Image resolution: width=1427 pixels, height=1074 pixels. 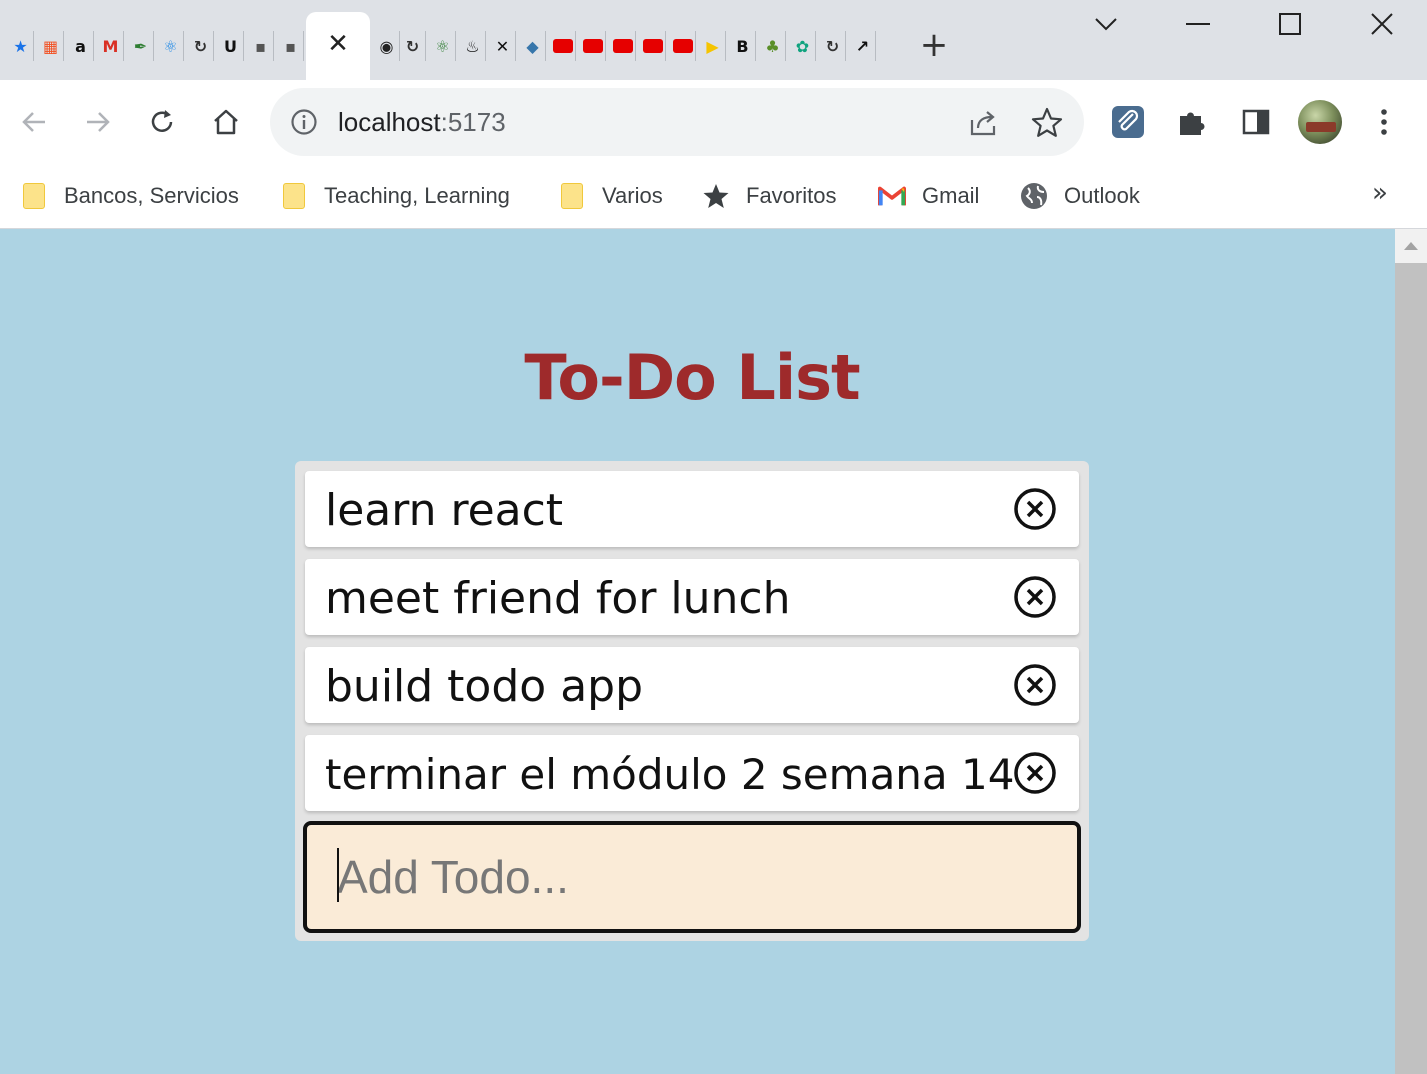 I want to click on bookmark-gmail: Gmail, so click(x=928, y=196).